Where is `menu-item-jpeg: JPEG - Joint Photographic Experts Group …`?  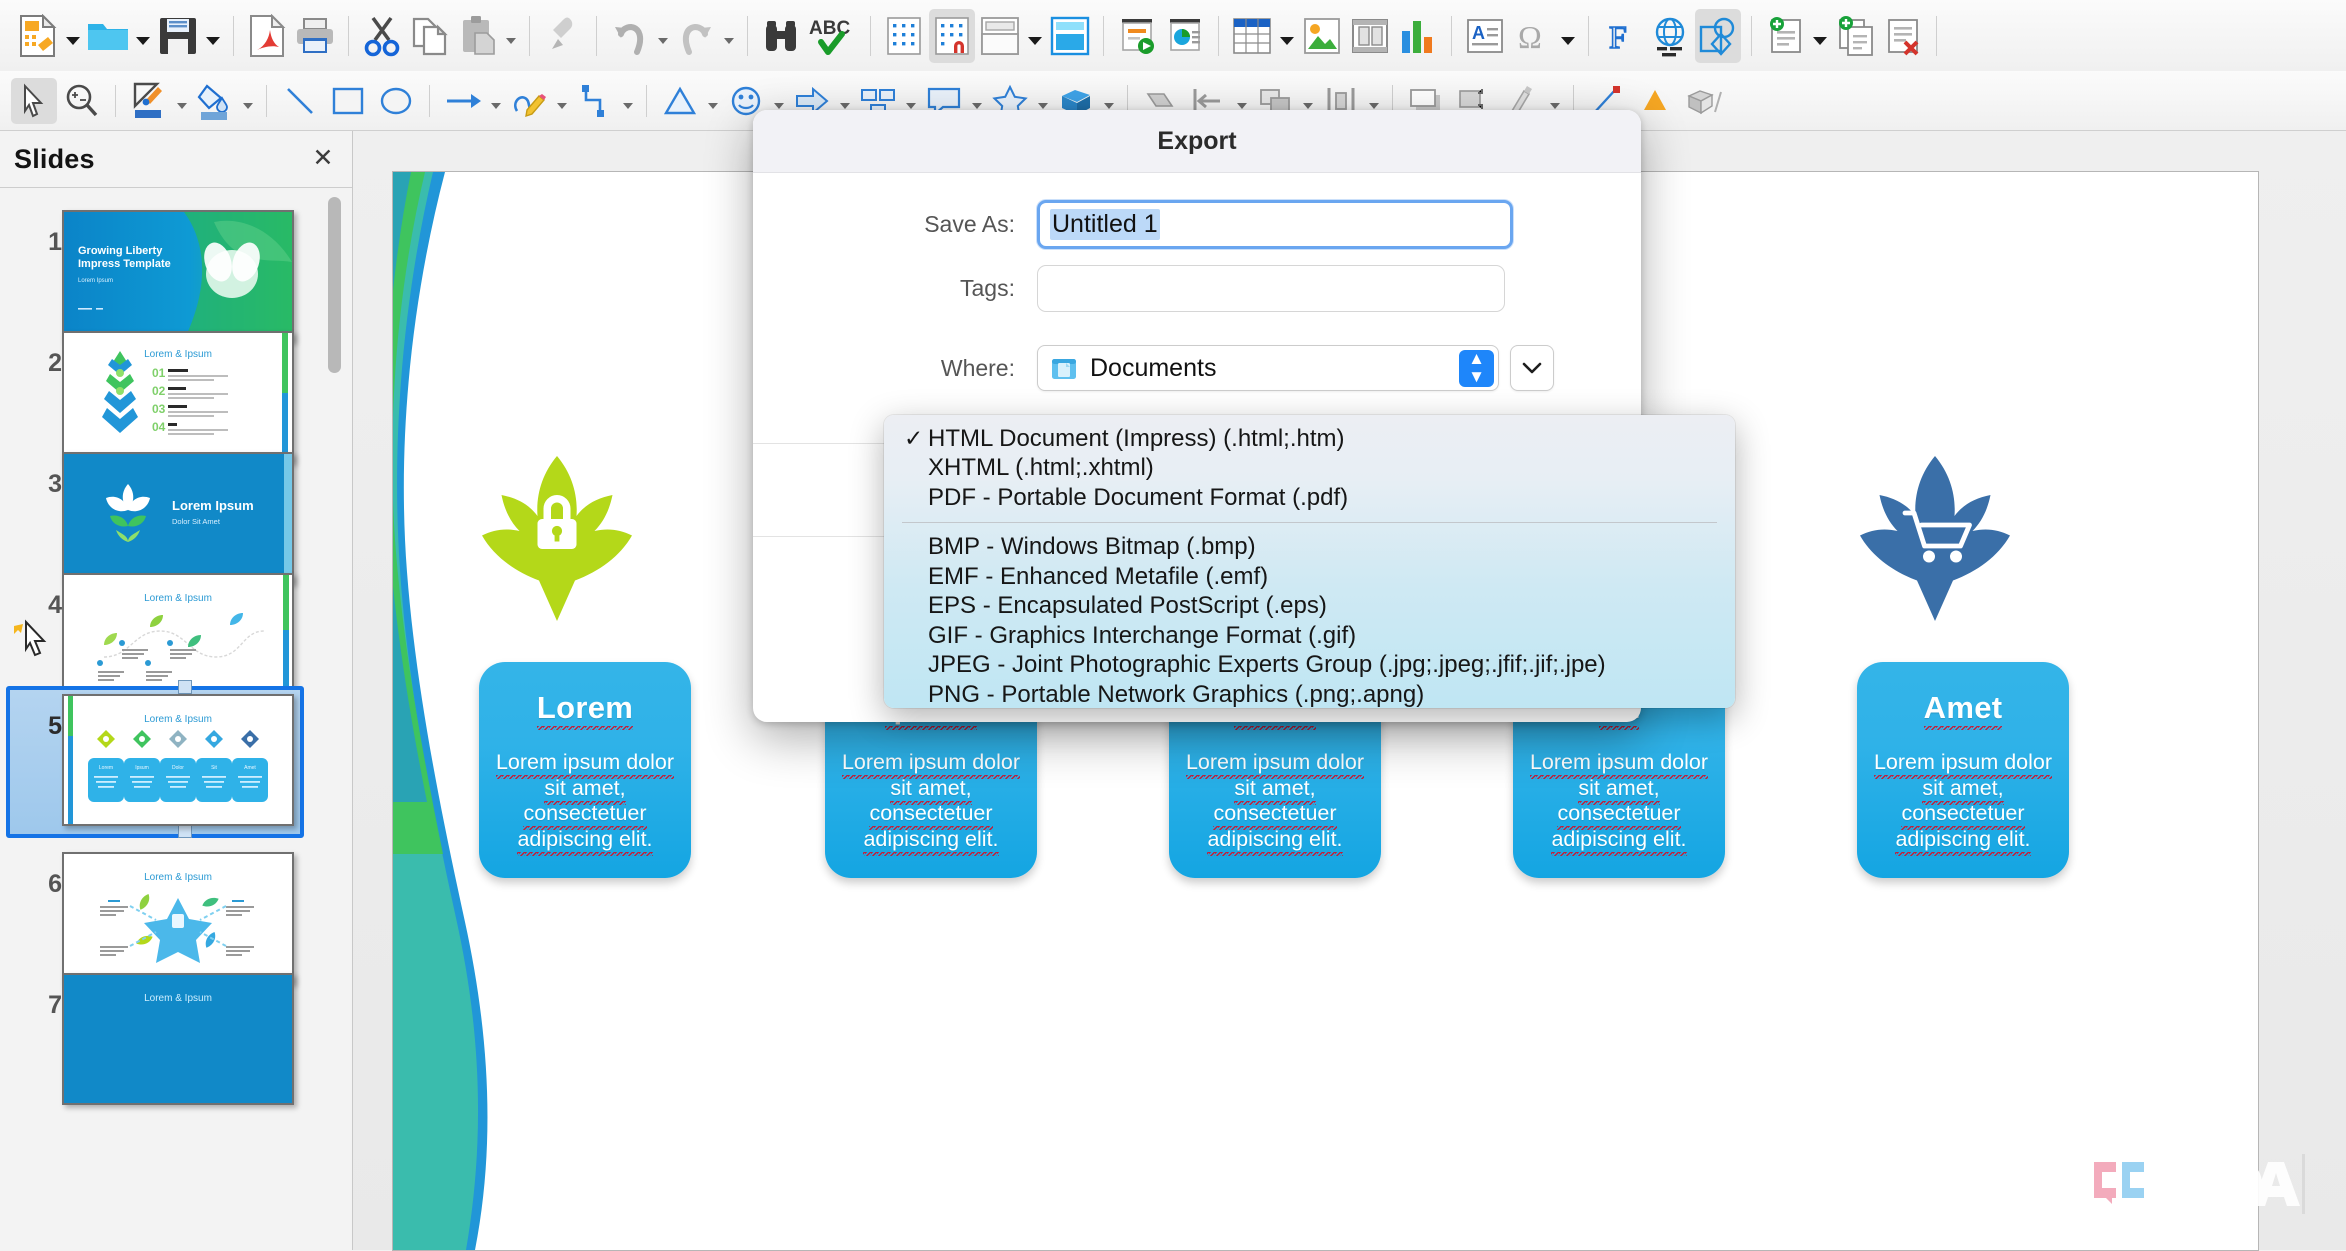 menu-item-jpeg: JPEG - Joint Photographic Experts Group … is located at coordinates (1309, 666).